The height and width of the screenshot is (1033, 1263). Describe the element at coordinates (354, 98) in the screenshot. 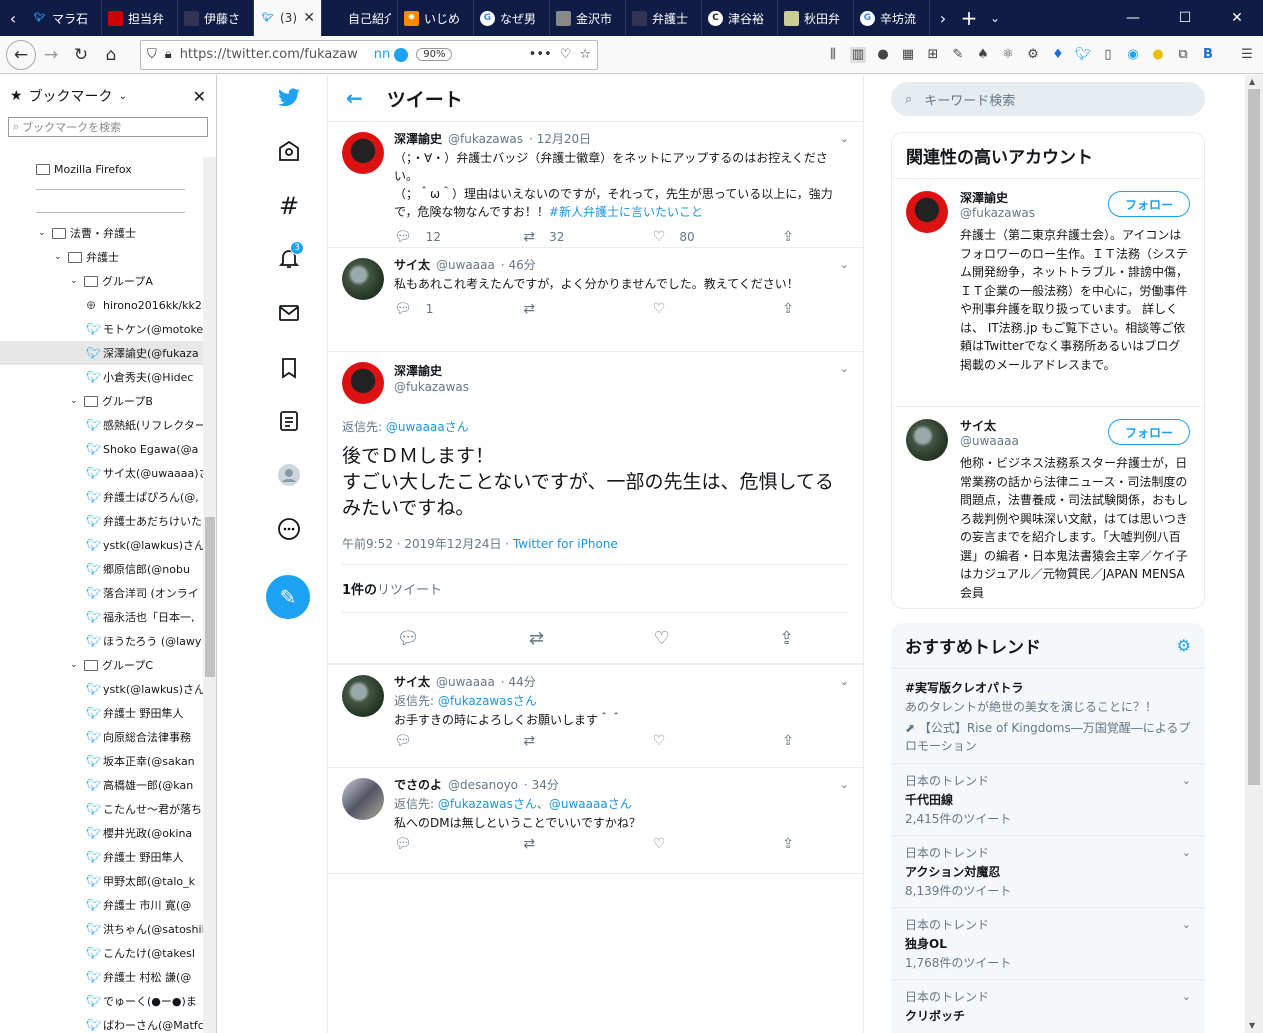

I see `back-arrow-icon: ←` at that location.